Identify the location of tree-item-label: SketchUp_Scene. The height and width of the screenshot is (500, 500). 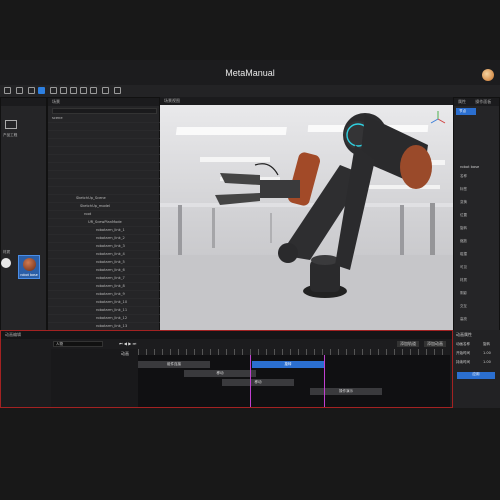
(91, 198).